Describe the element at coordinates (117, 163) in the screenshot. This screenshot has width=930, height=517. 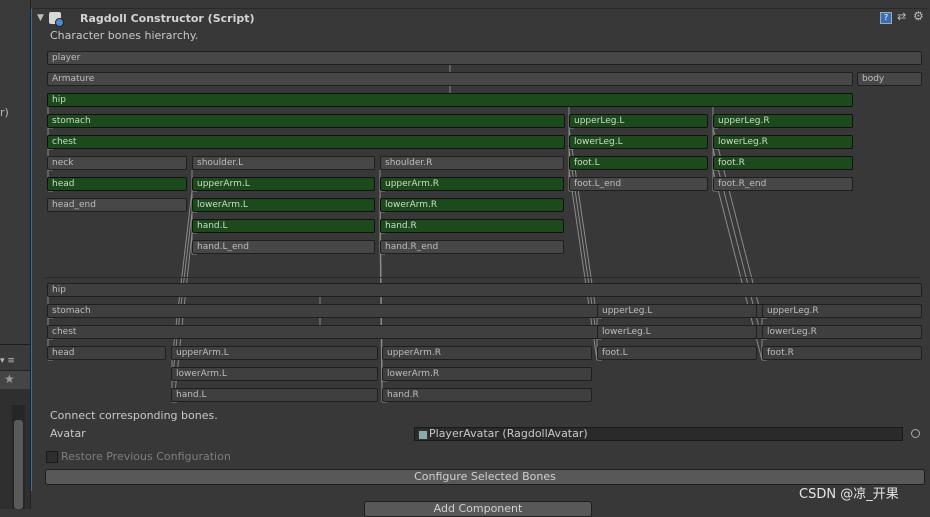
I see `bone-neck: neck` at that location.